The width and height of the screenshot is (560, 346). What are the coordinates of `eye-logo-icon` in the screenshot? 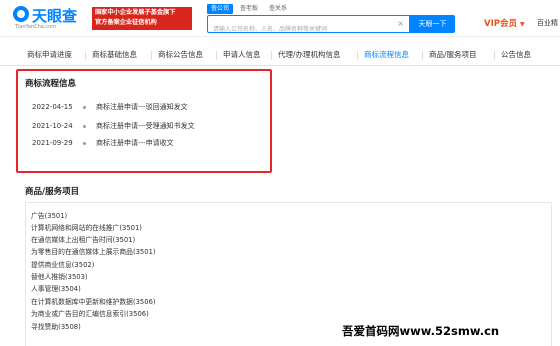 It's located at (21, 14).